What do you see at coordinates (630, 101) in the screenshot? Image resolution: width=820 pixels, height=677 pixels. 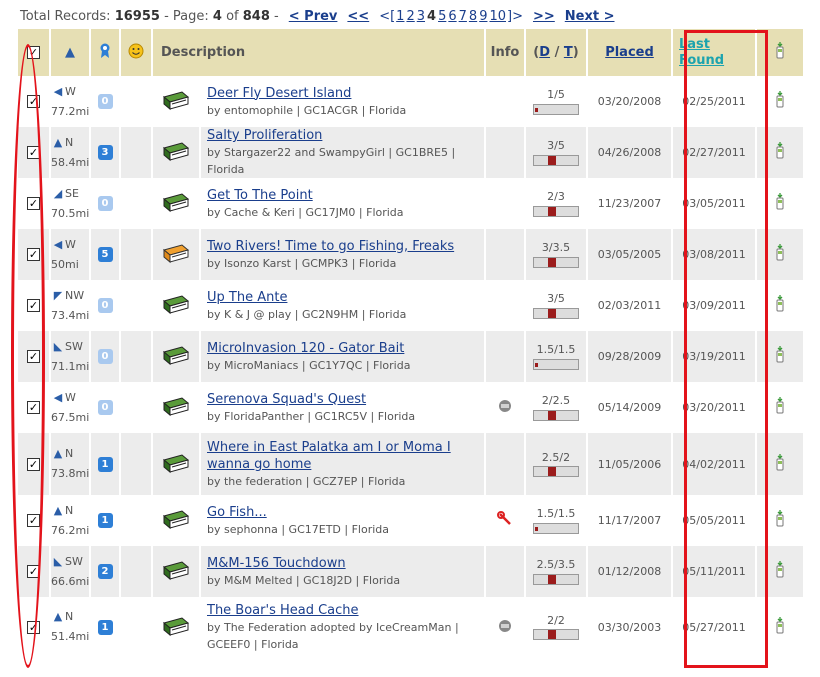 I see `placed-date: 03/20/2008` at bounding box center [630, 101].